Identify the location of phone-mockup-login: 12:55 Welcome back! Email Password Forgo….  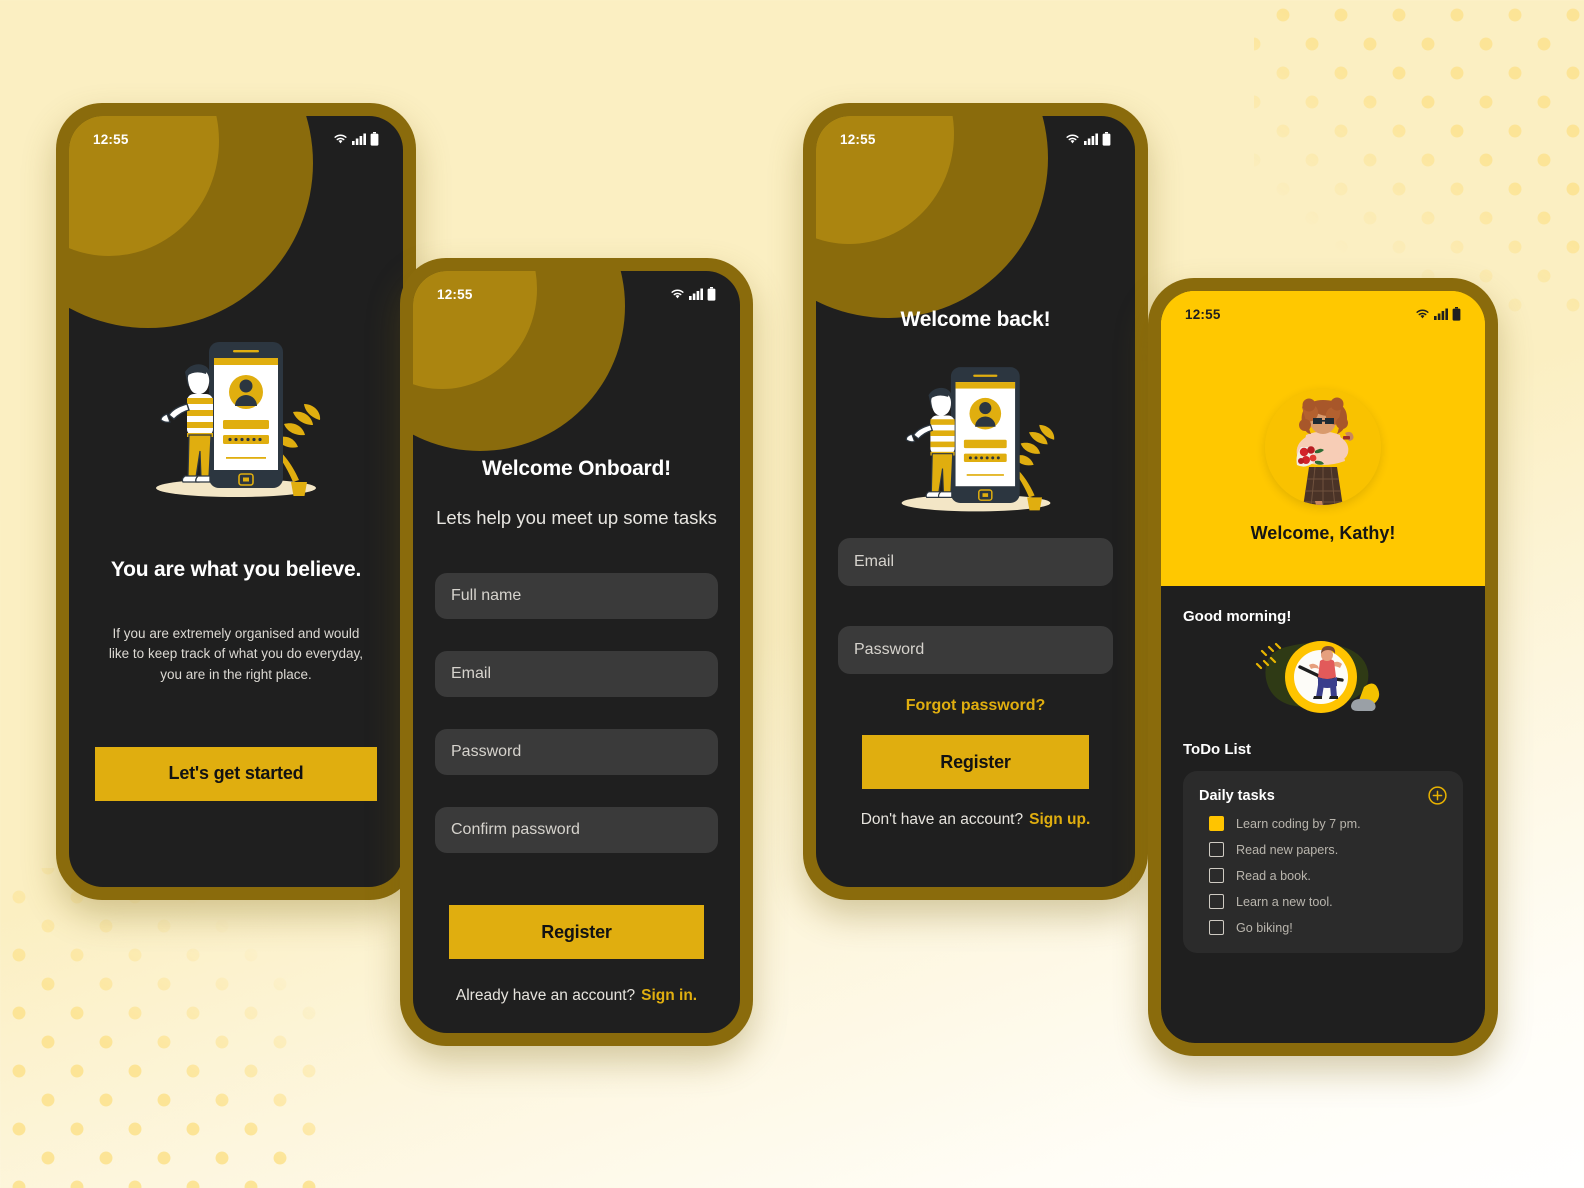
(975, 501).